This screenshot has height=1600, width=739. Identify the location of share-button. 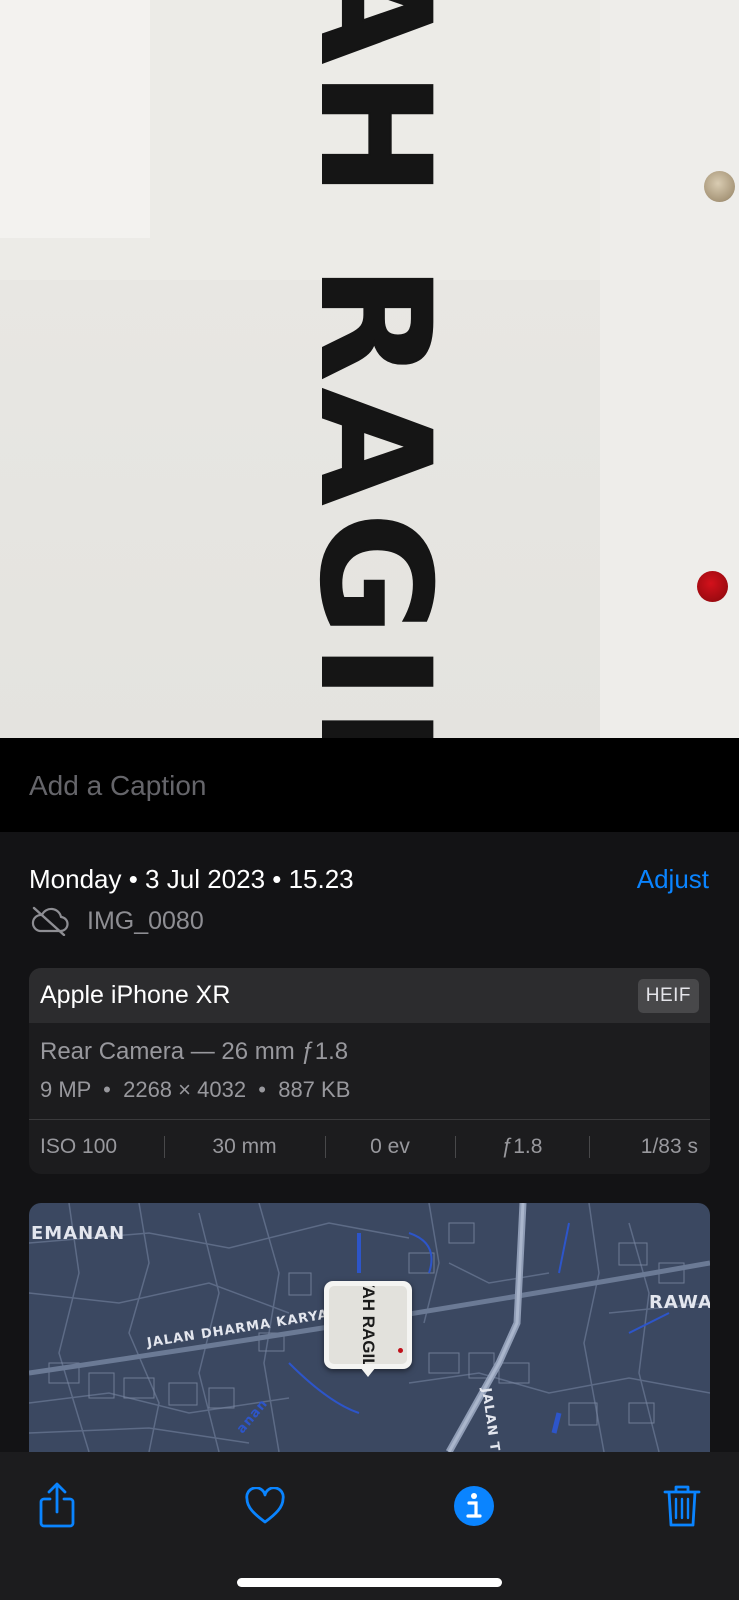
(57, 1506).